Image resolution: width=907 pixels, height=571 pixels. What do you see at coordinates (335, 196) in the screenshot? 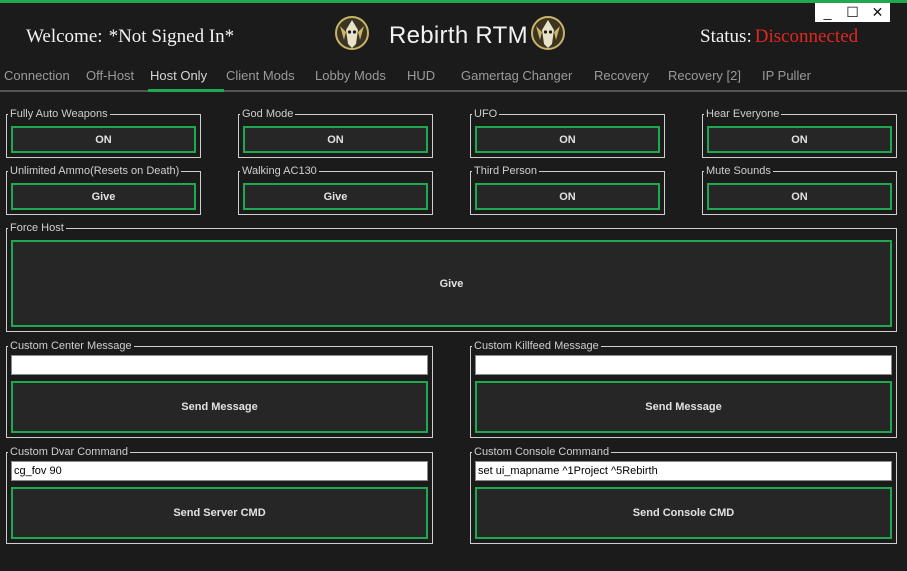
I see `walking-ac130-button: Give` at bounding box center [335, 196].